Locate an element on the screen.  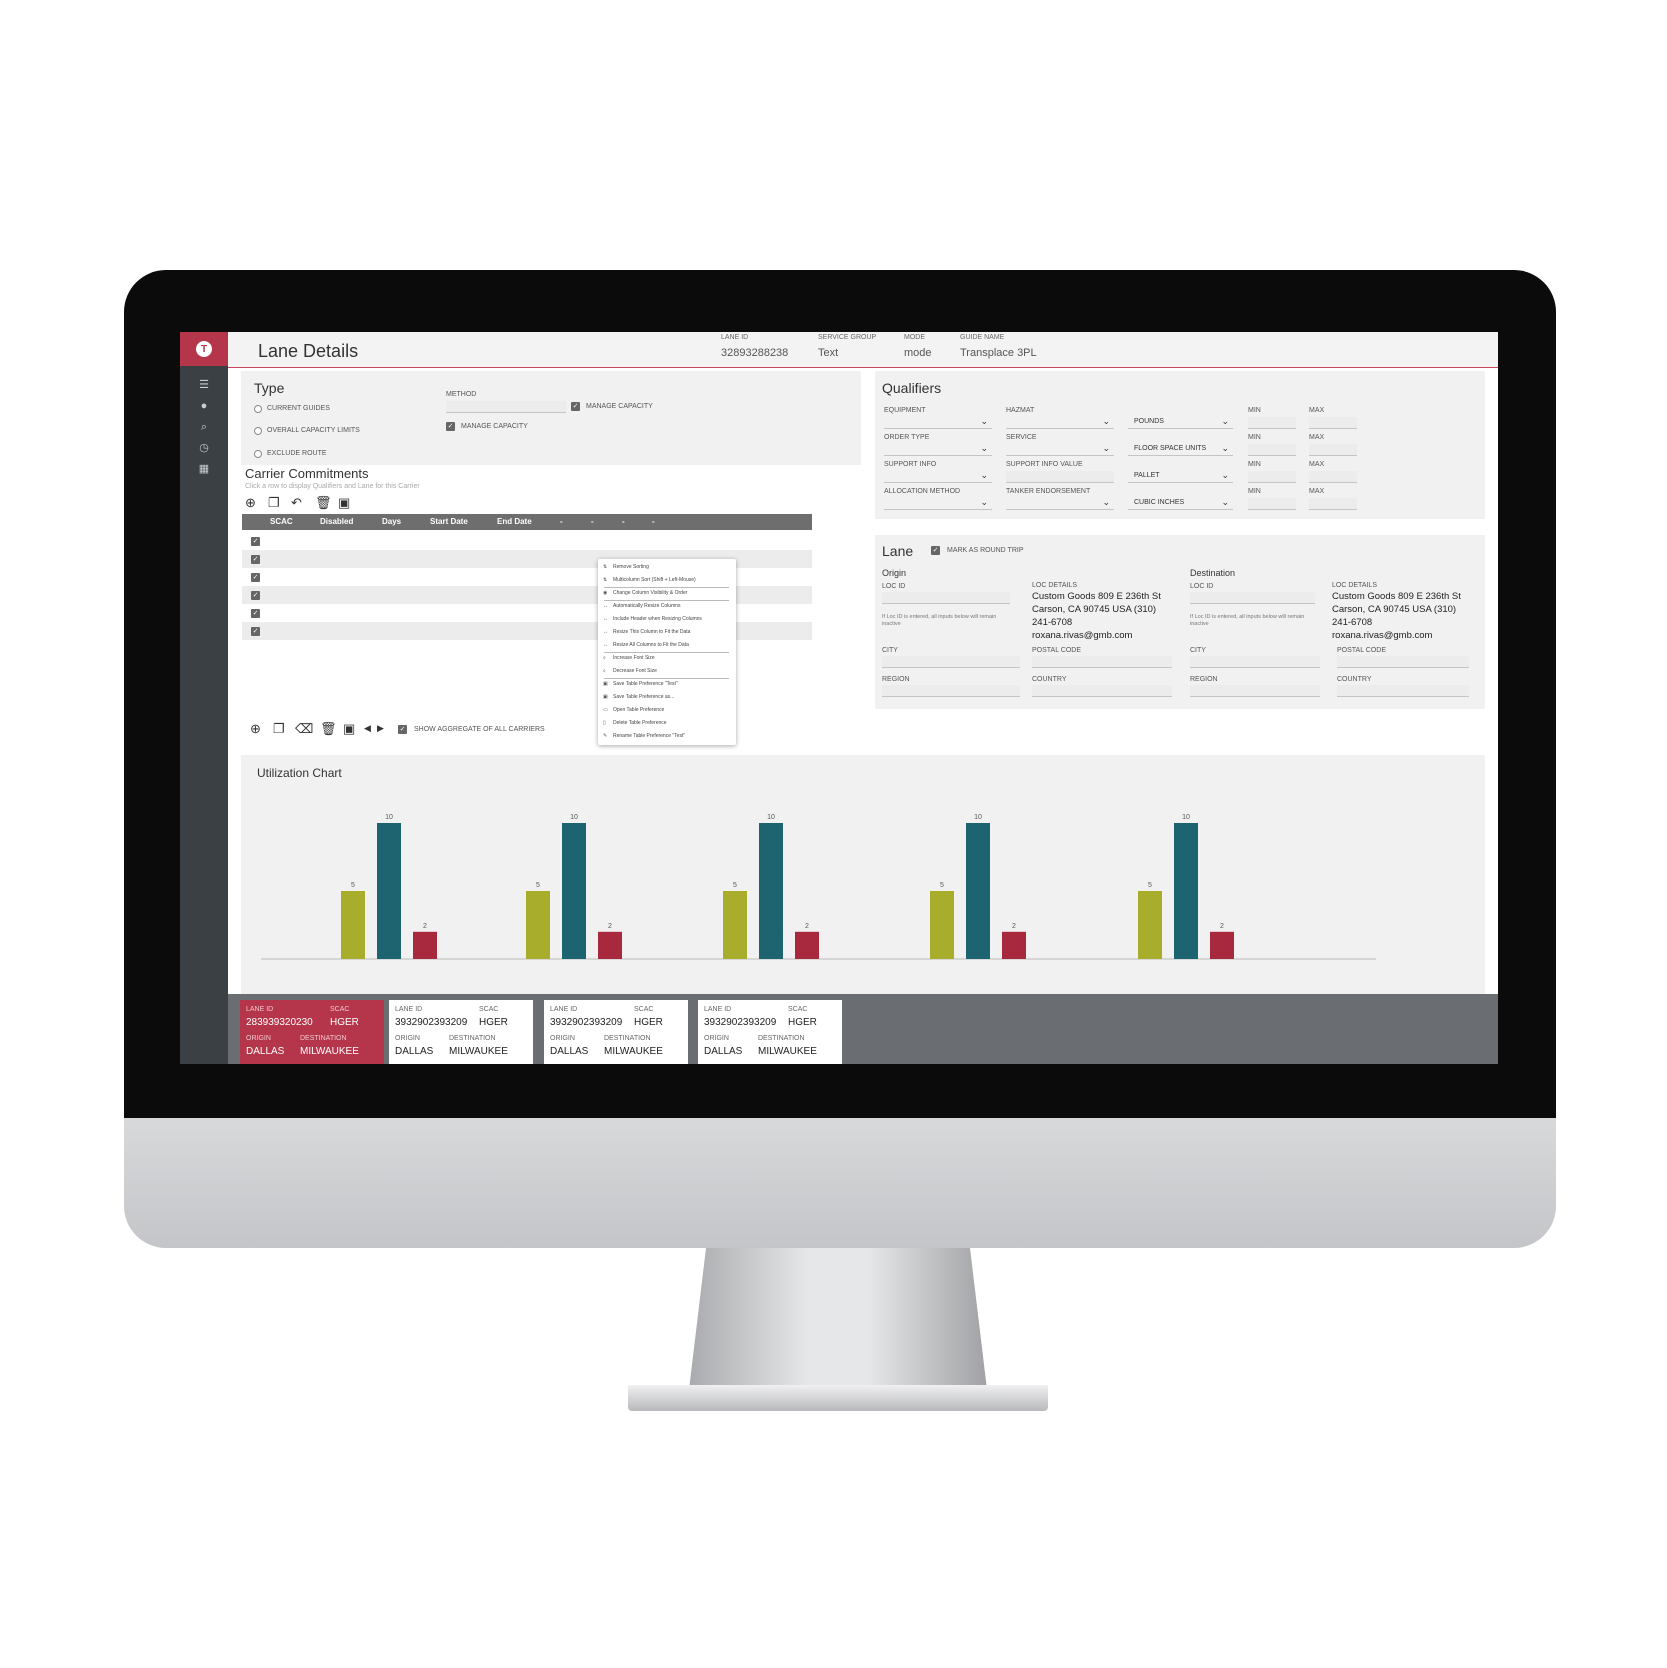
menu-item-remove-sorting: ⇅ Remove Sorting is located at coordinates (626, 567).